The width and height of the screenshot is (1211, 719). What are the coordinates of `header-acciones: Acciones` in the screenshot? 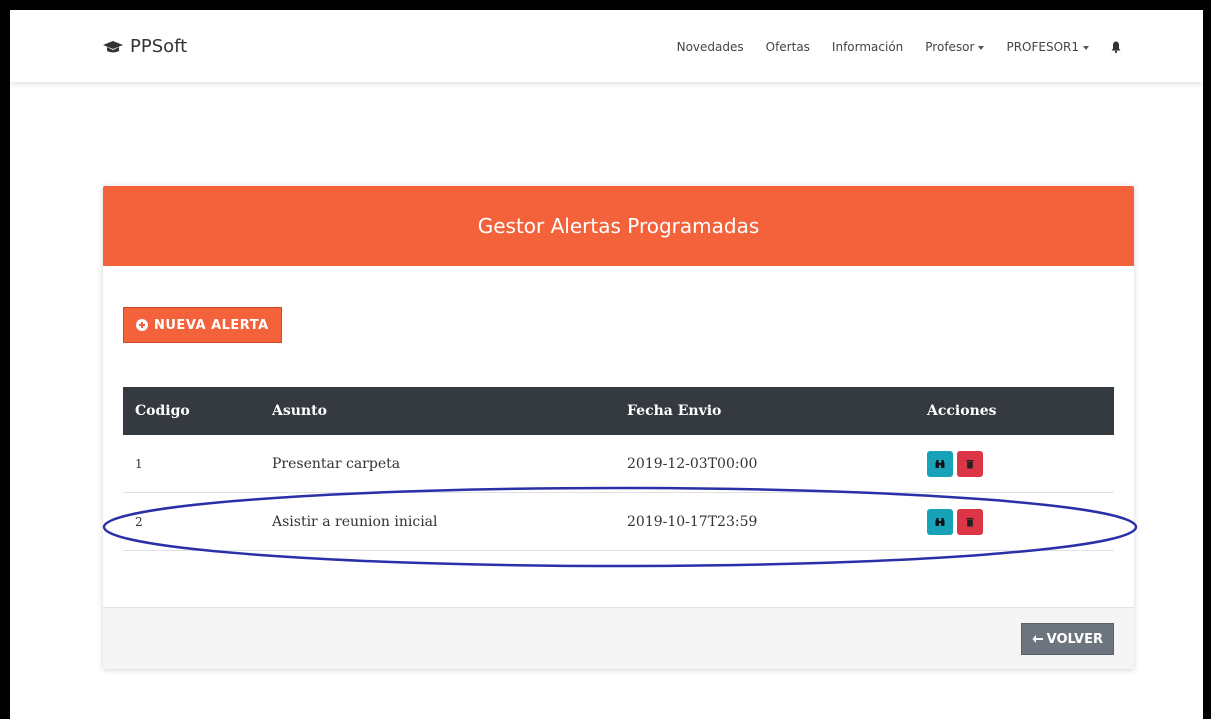 It's located at (962, 411).